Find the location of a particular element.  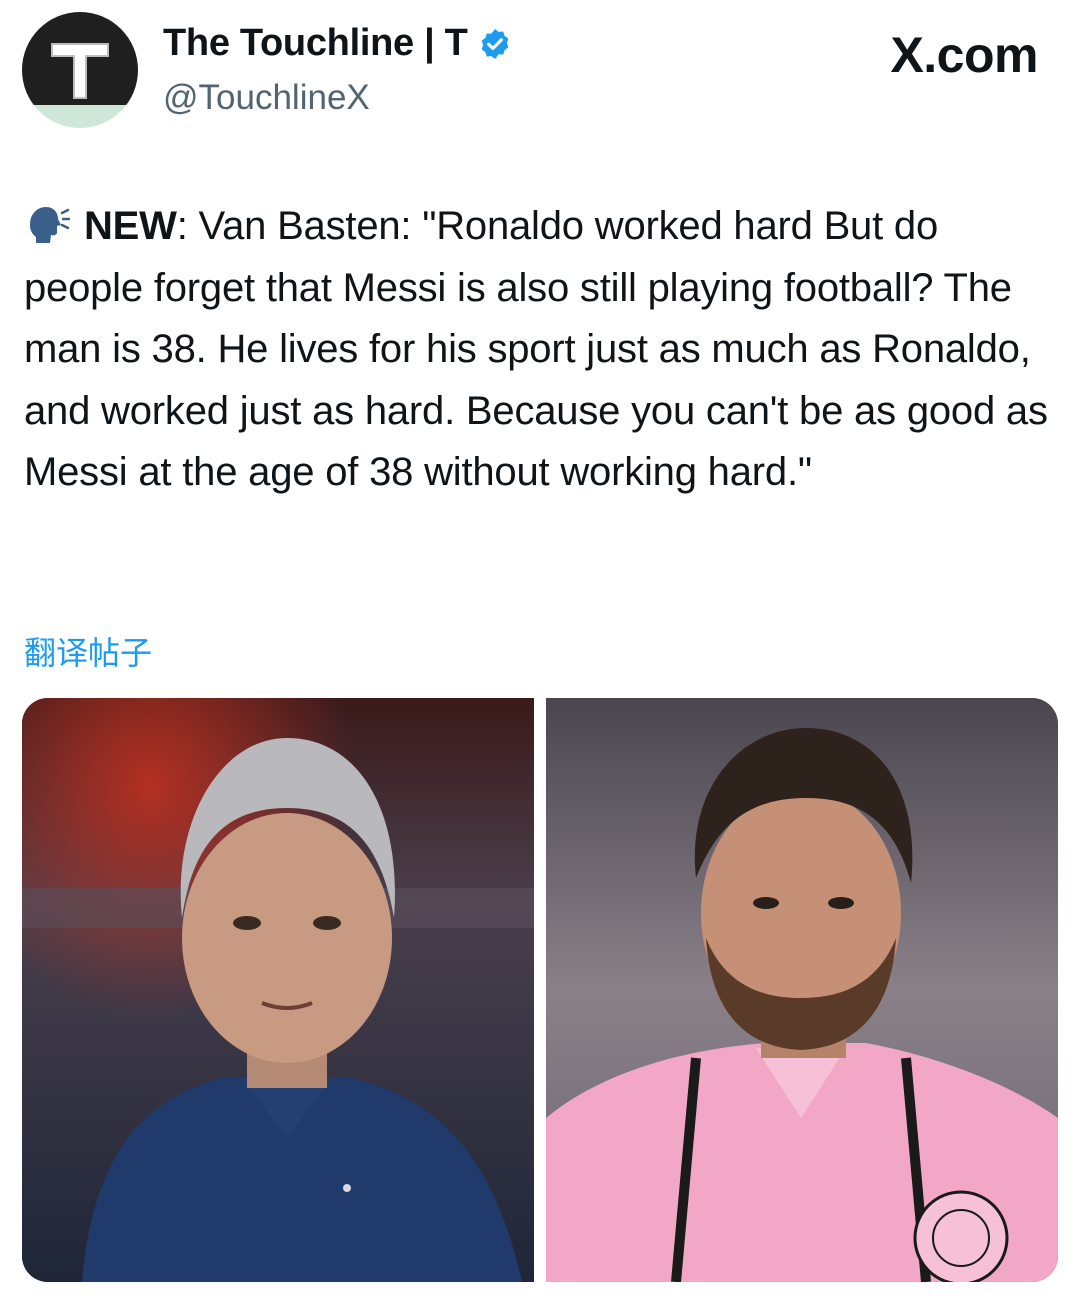

author-name-row: The Touchline | T is located at coordinates (337, 43).